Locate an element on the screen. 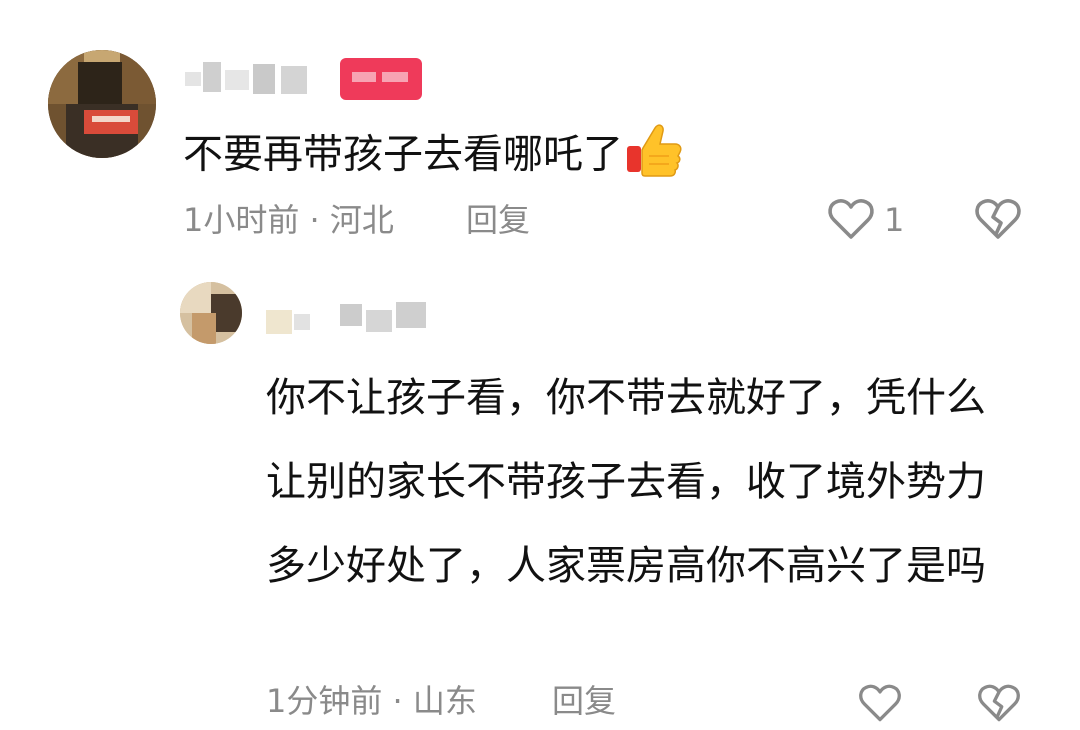 This screenshot has height=730, width=1080. commenter-avatar is located at coordinates (102, 104).